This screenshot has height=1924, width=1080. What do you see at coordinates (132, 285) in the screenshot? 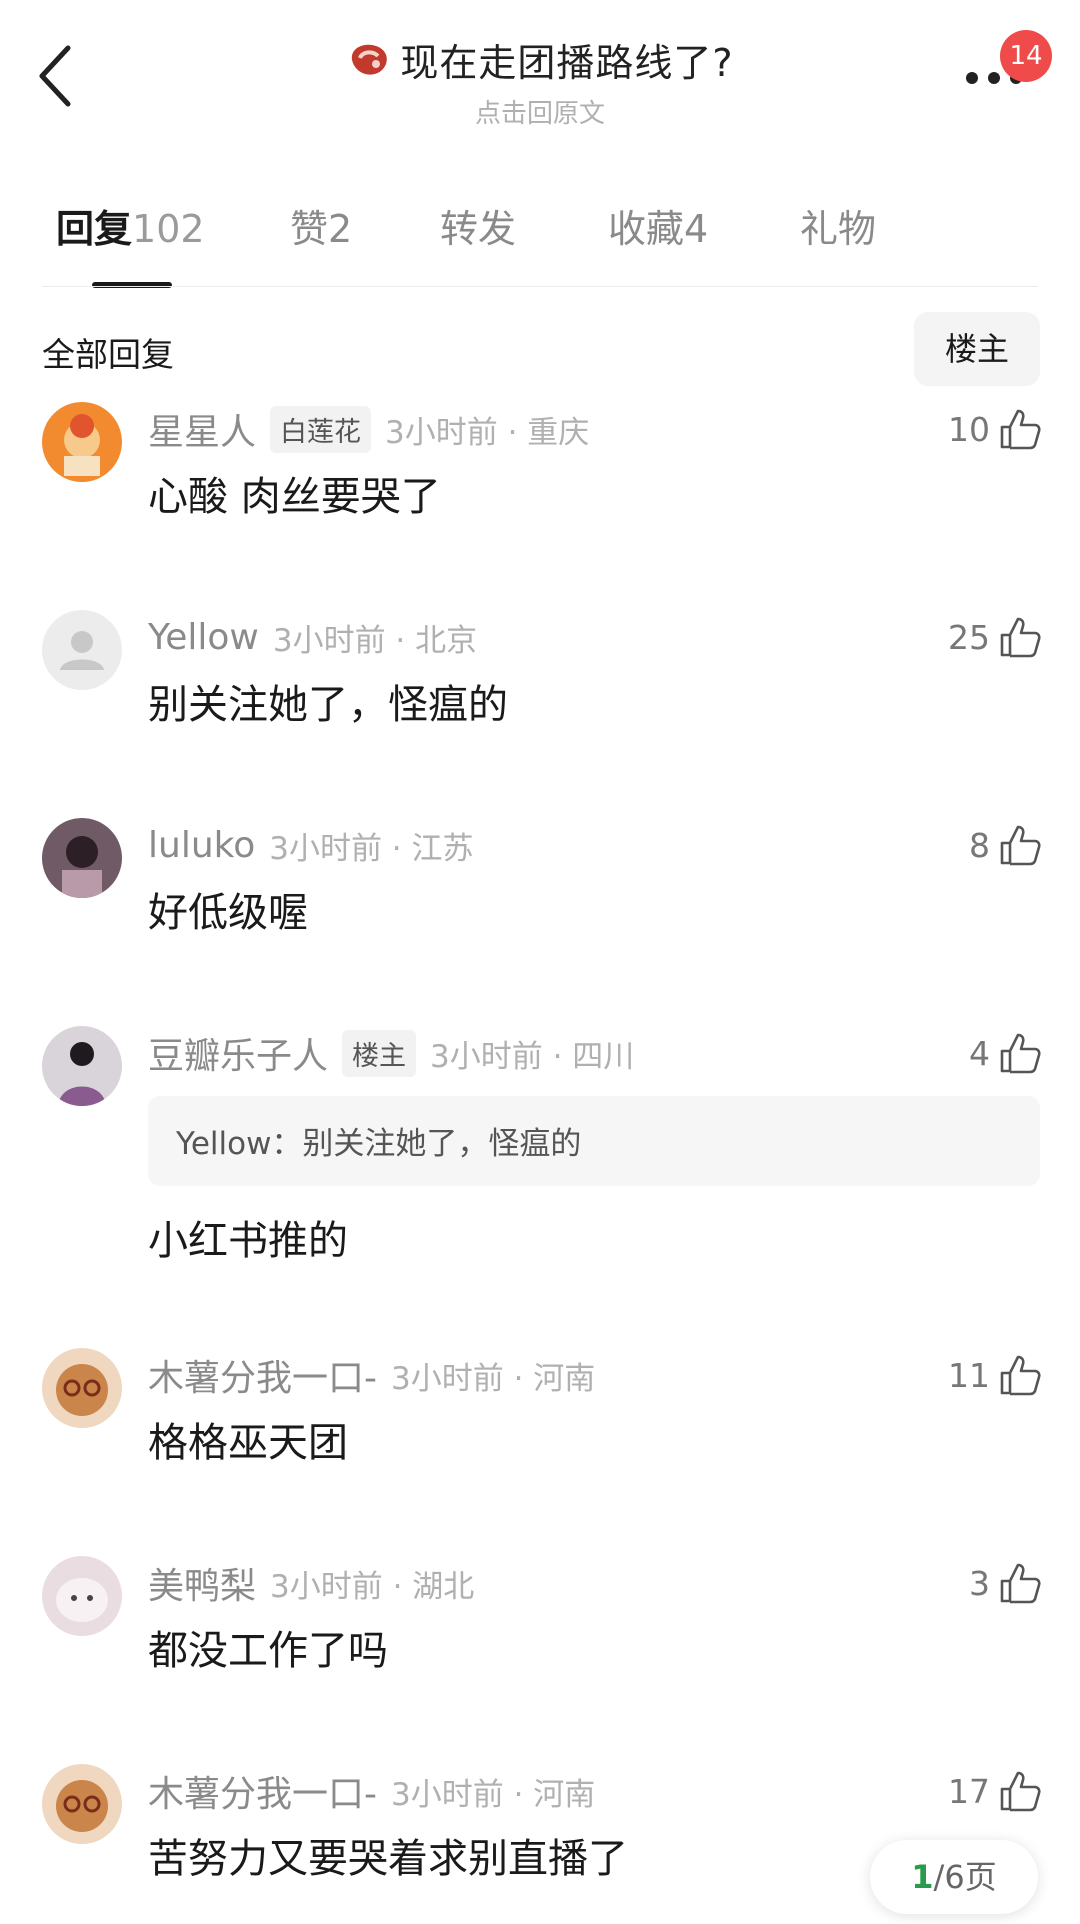
I see `active-tab-indicator` at bounding box center [132, 285].